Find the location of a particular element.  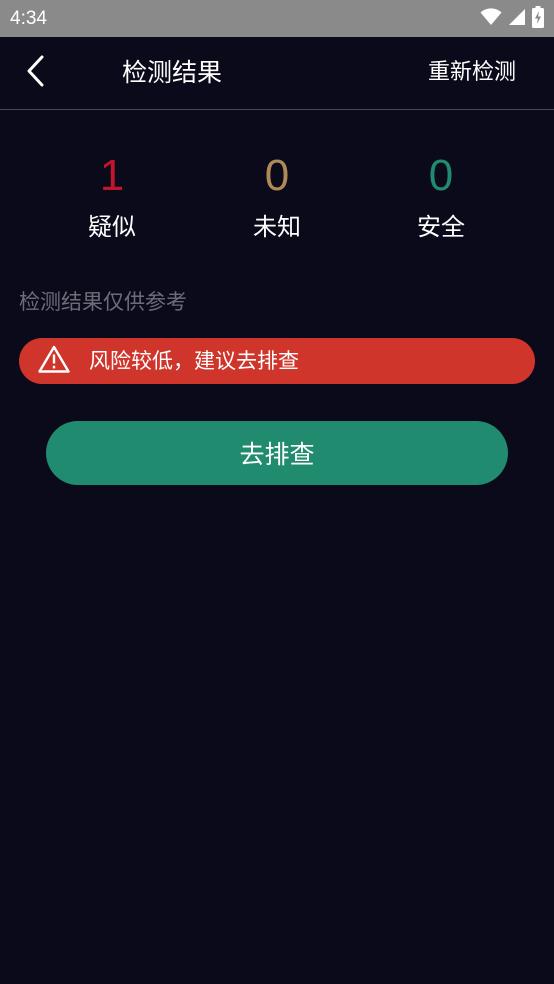

warning-triangle-icon is located at coordinates (54, 361).